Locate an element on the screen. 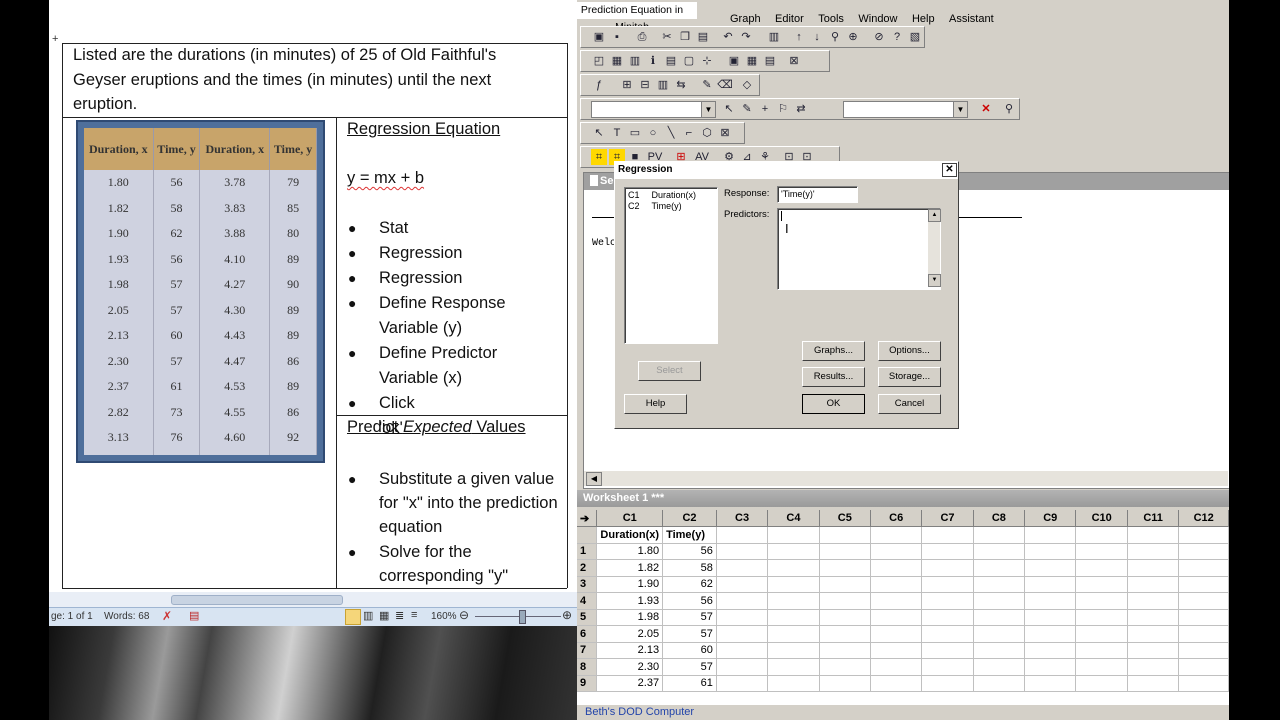 The image size is (1280, 720). columns-listbox: C1 Duration(x) C2 Time(y) is located at coordinates (671, 265).